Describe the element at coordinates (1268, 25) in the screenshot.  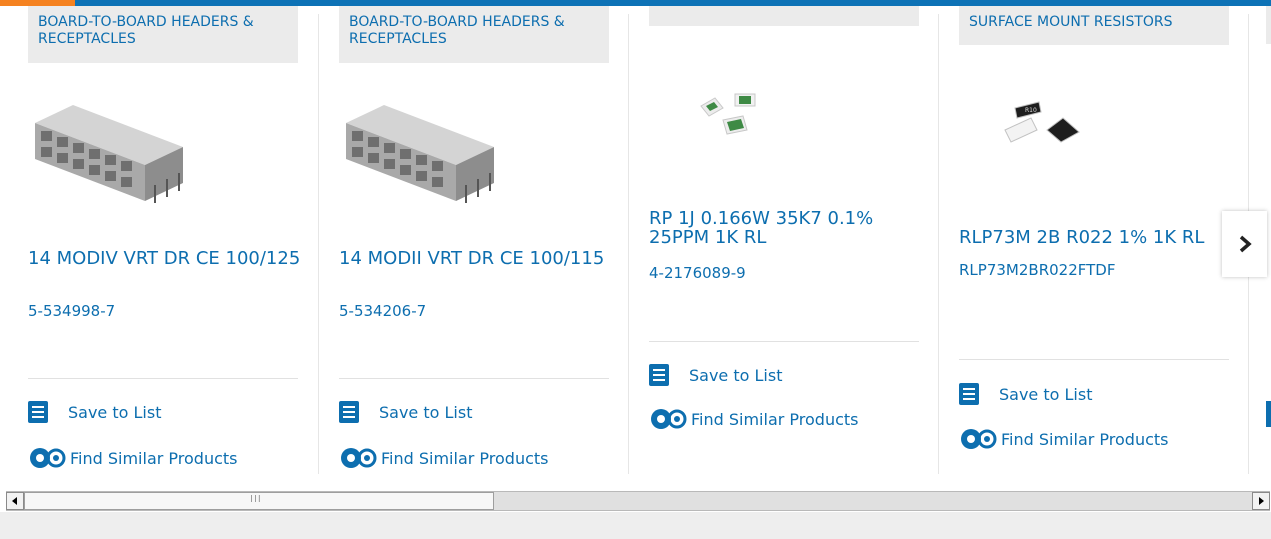
I see `next-card-peek` at that location.